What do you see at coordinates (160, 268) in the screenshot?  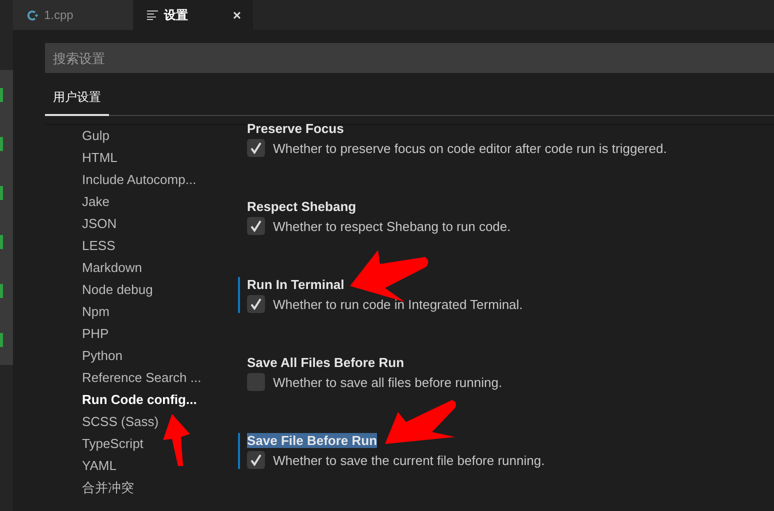 I see `toc-item: Markdown` at bounding box center [160, 268].